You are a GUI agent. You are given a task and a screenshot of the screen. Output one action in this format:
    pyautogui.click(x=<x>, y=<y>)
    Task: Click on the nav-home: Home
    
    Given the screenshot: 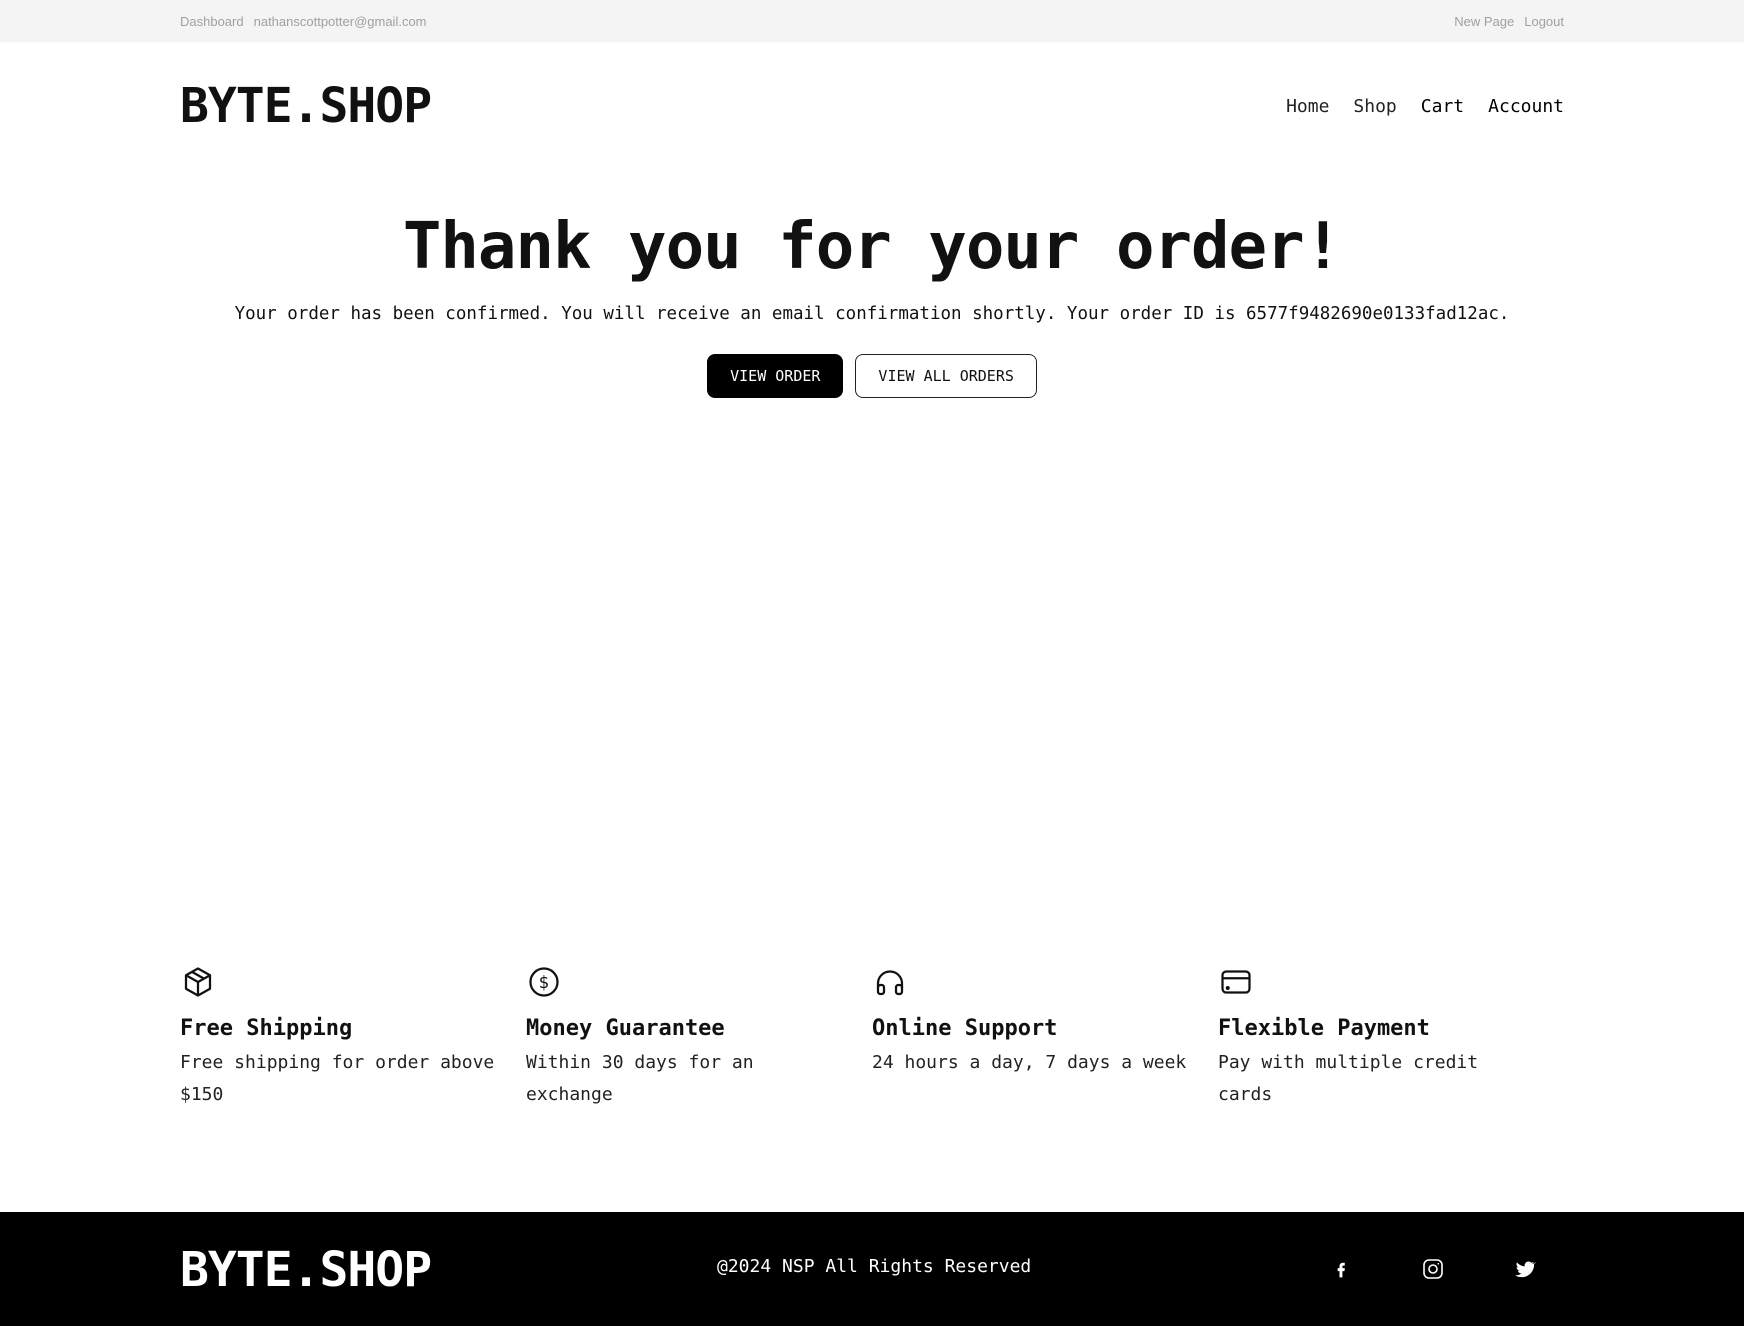 What is the action you would take?
    pyautogui.click(x=1307, y=106)
    